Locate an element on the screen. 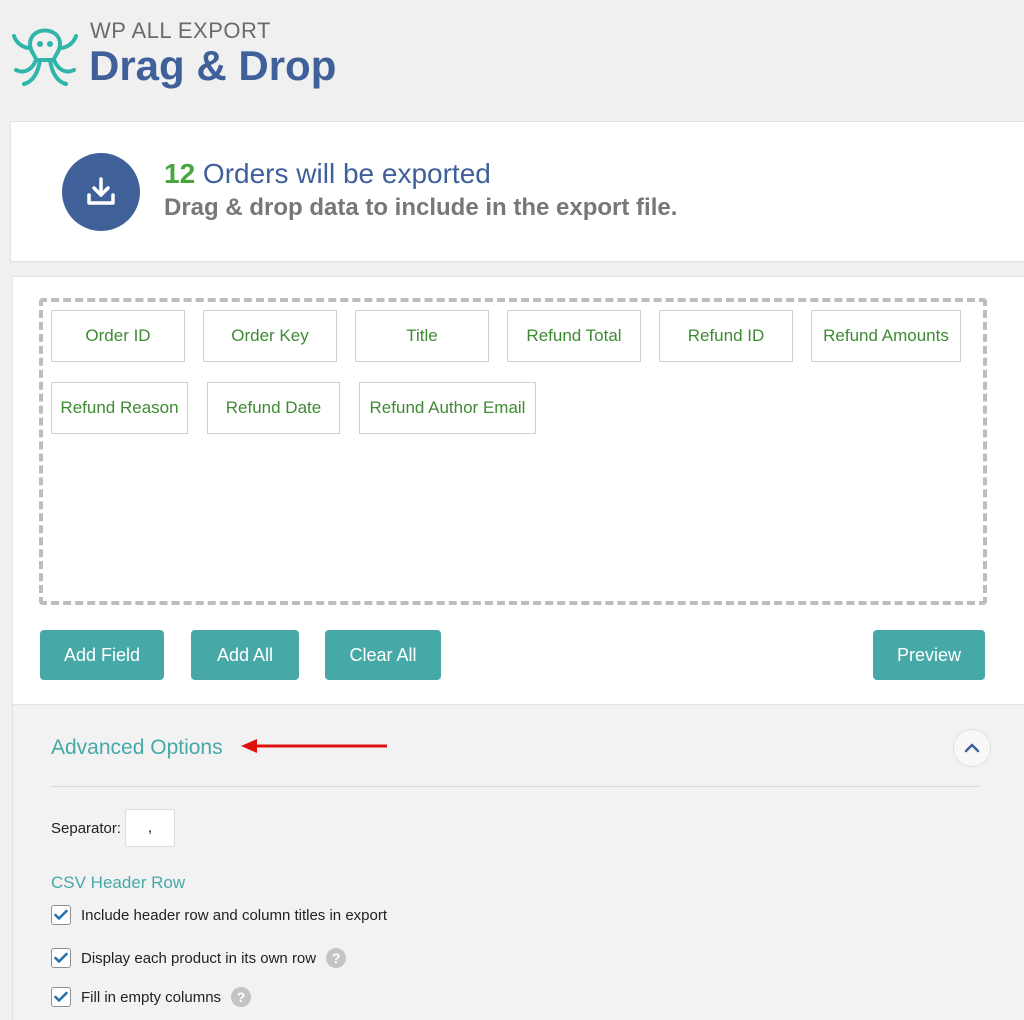 This screenshot has height=1020, width=1024. option-fill-empty-columns: Fill in empty columns ? is located at coordinates (151, 997).